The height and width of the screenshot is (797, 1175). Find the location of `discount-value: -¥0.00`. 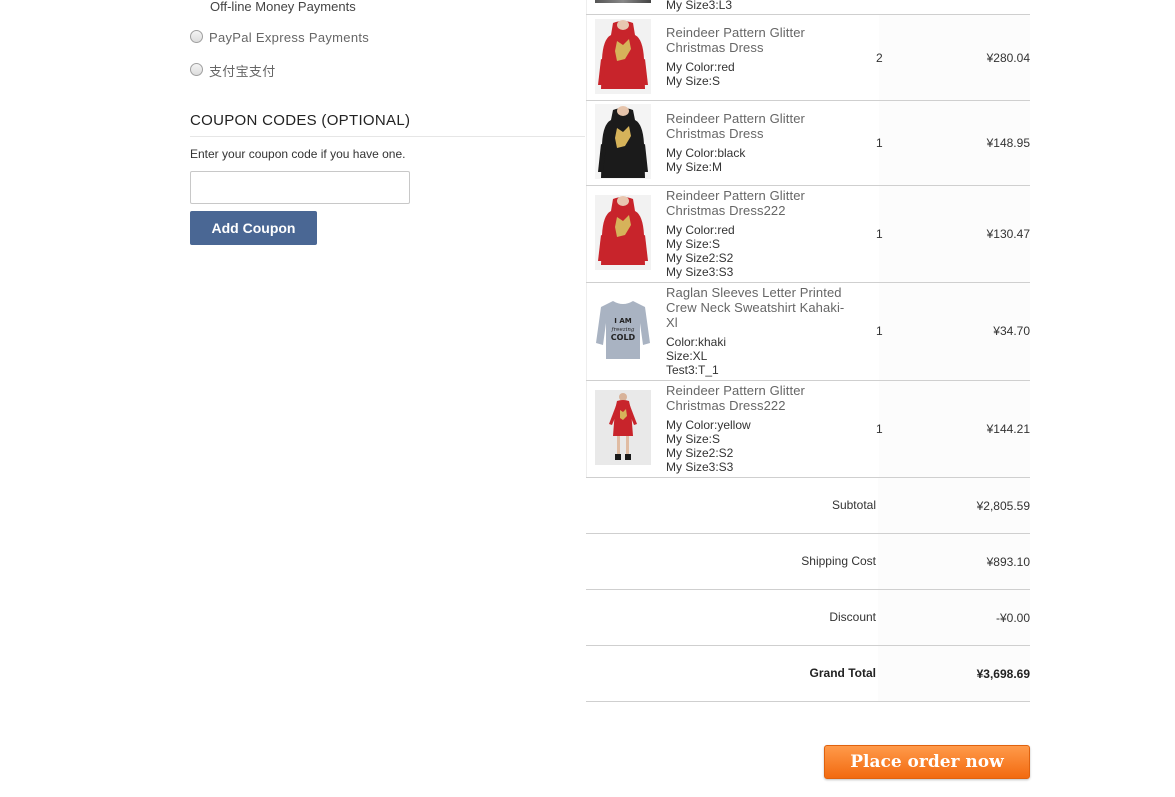

discount-value: -¥0.00 is located at coordinates (1012, 618).